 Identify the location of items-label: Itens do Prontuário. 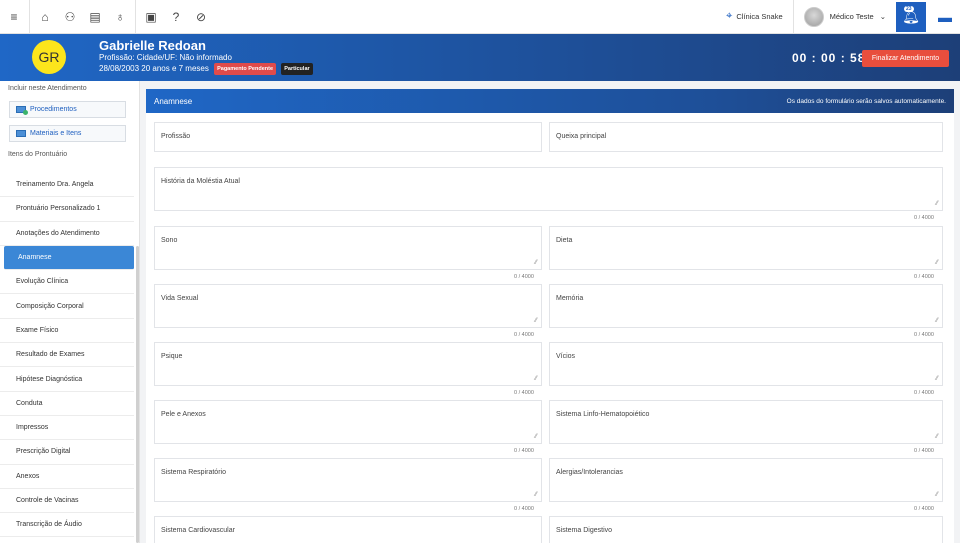
(38, 154).